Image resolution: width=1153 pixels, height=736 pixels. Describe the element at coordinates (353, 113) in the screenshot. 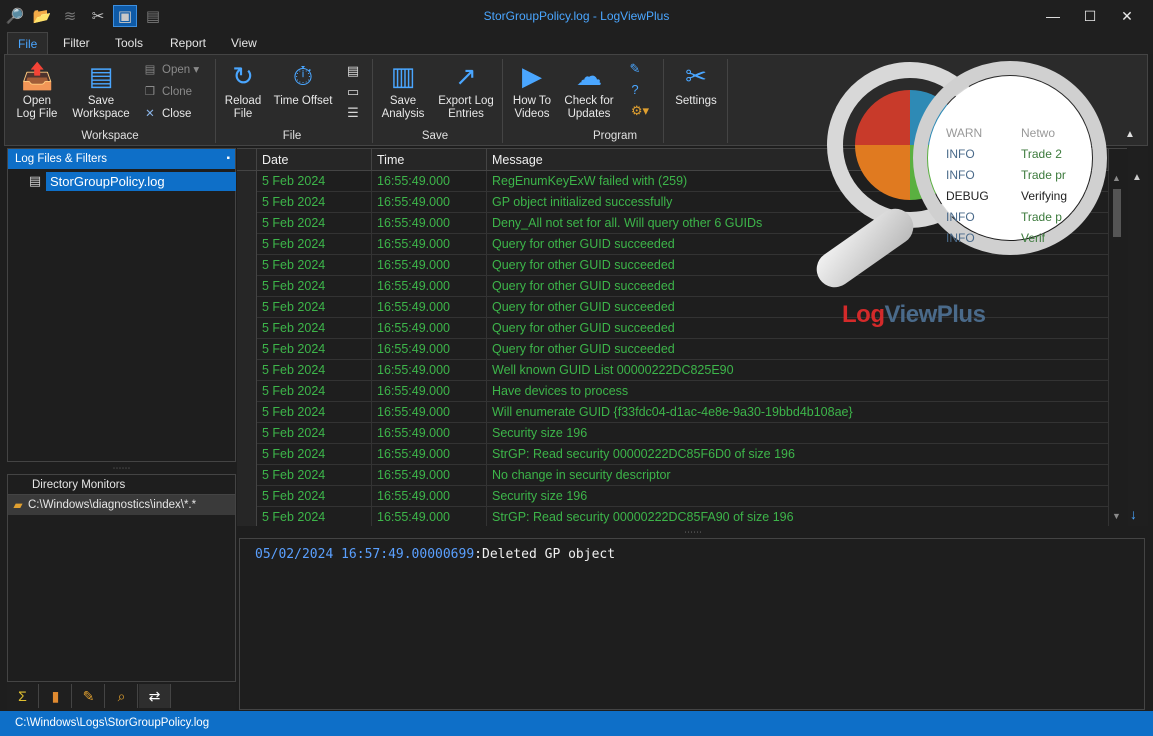

I see `list-small-icon: ☰` at that location.